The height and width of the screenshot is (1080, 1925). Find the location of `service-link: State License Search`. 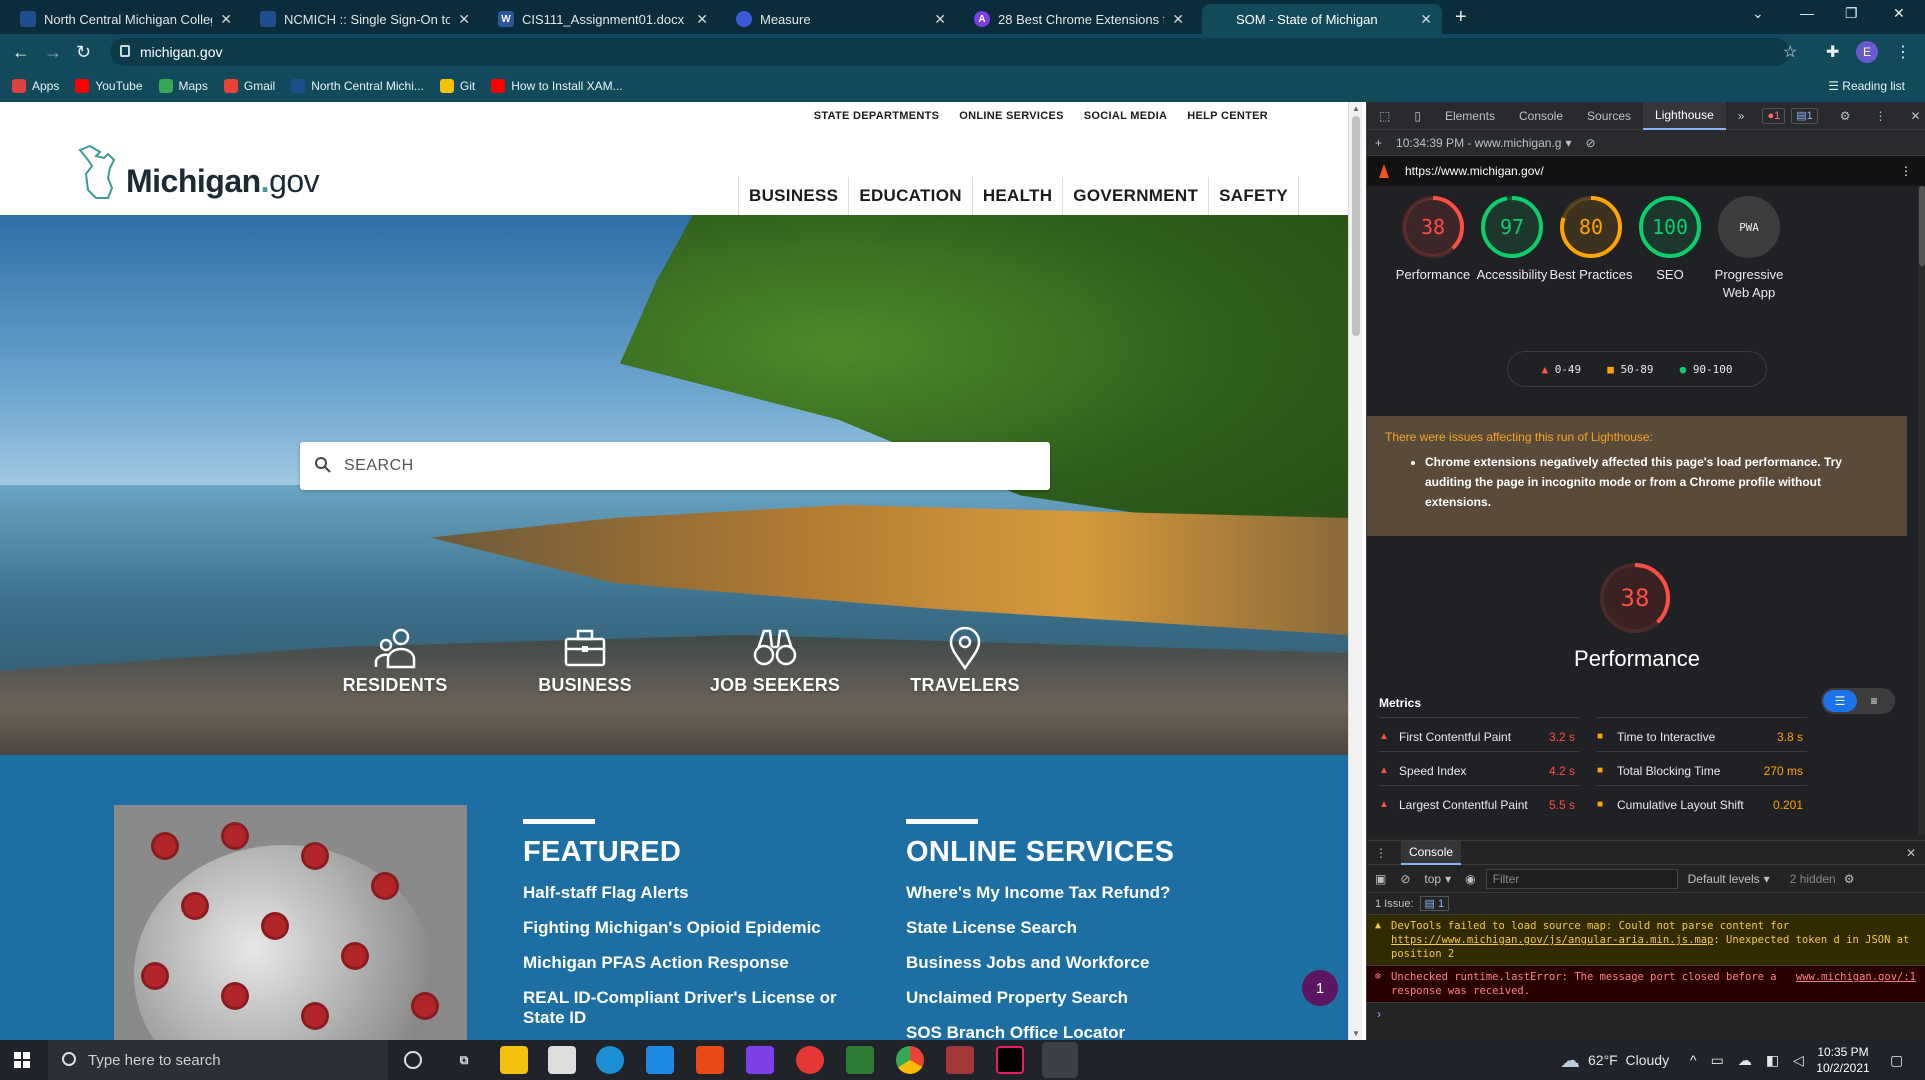

service-link: State License Search is located at coordinates (1076, 928).